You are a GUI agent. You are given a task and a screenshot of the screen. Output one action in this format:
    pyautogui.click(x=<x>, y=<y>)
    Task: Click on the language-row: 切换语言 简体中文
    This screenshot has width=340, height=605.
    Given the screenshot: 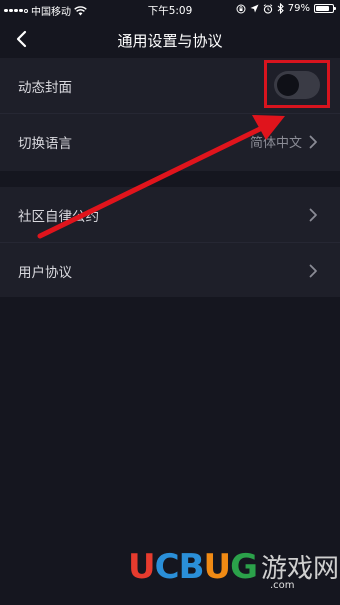 What is the action you would take?
    pyautogui.click(x=170, y=141)
    